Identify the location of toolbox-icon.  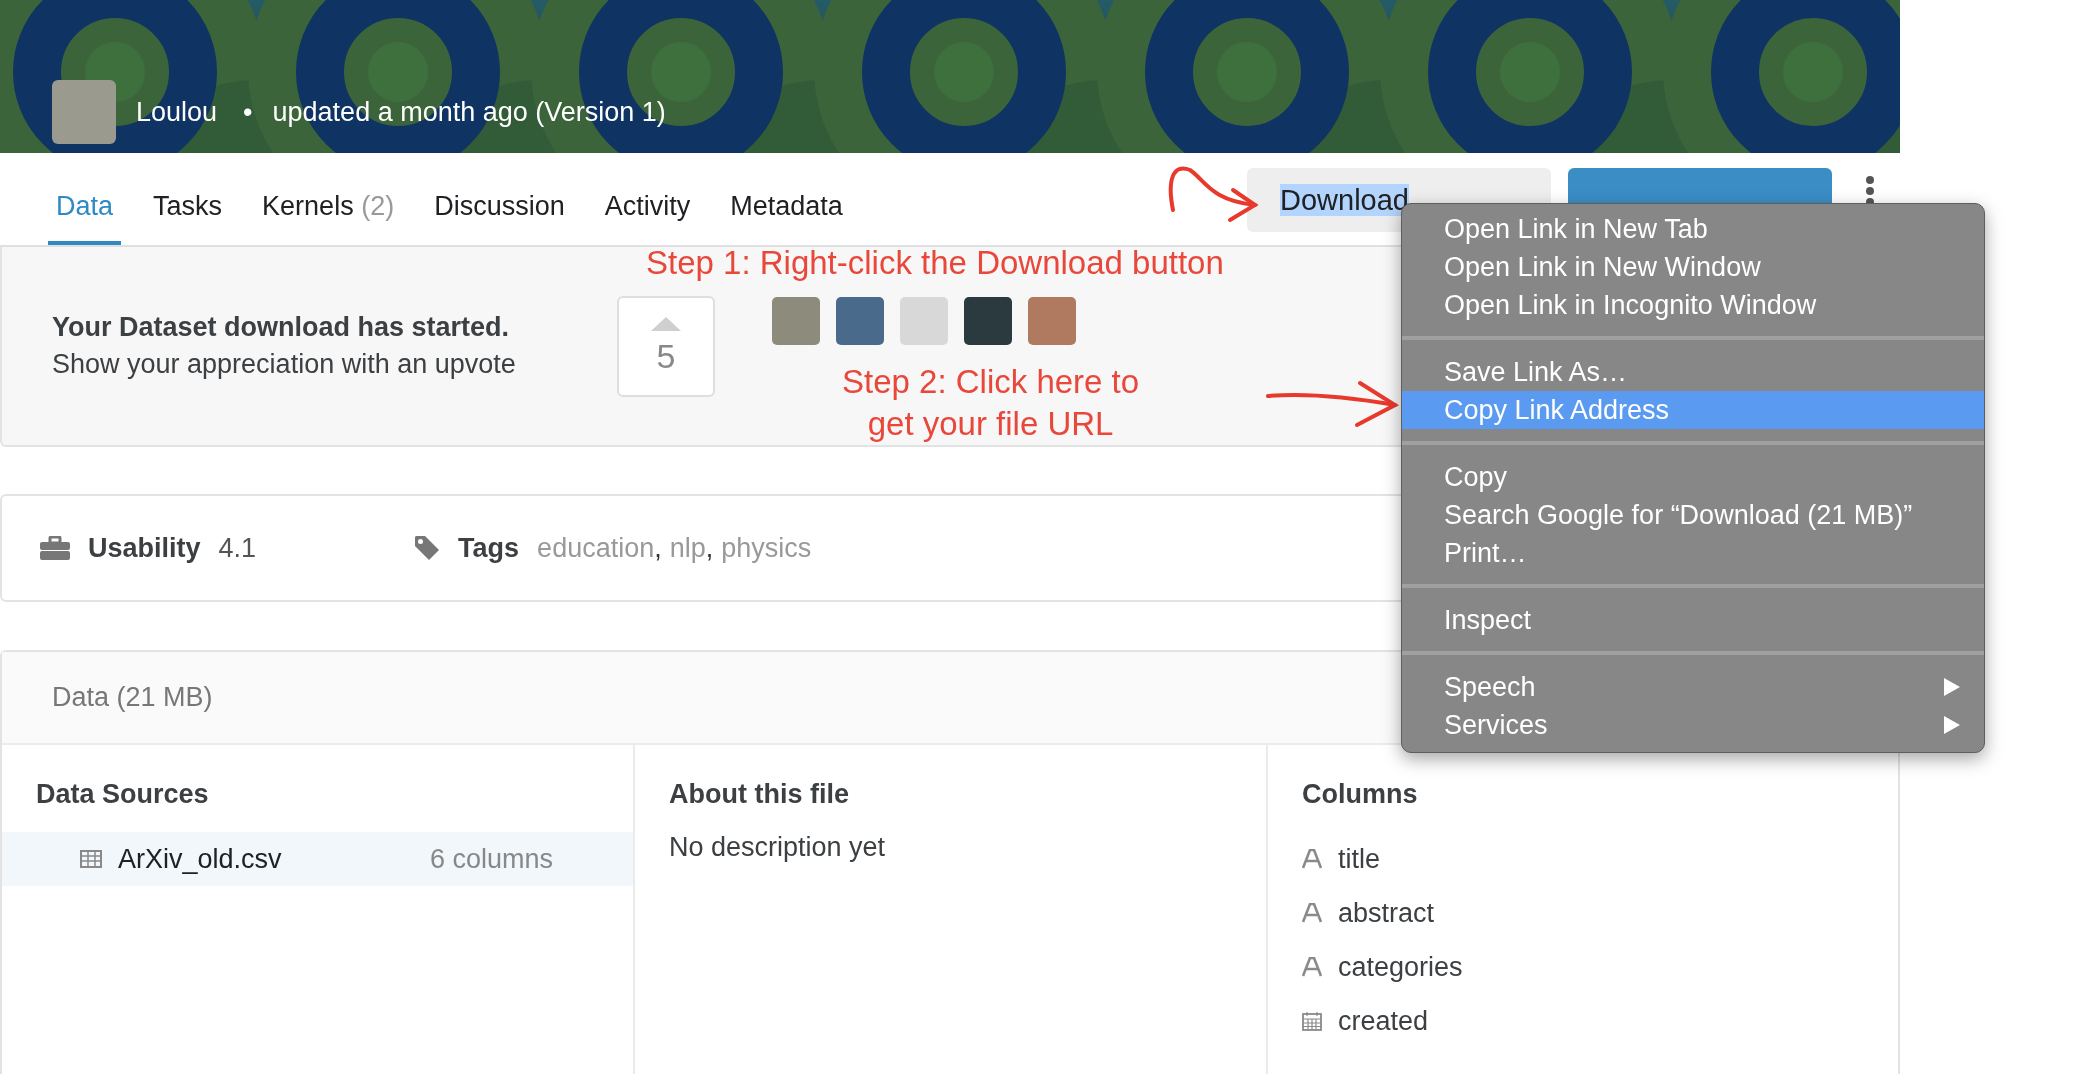
(55, 548).